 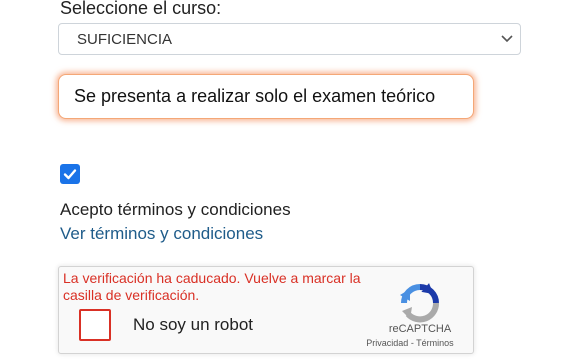 What do you see at coordinates (387, 343) in the screenshot?
I see `privacy-link: Privacidad` at bounding box center [387, 343].